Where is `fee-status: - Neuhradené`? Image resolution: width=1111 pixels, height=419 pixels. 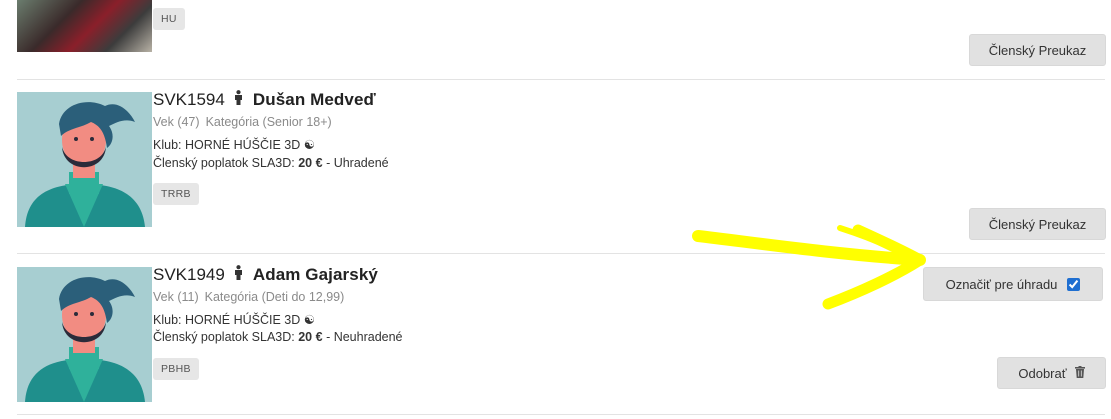
fee-status: - Neuhradené is located at coordinates (364, 337).